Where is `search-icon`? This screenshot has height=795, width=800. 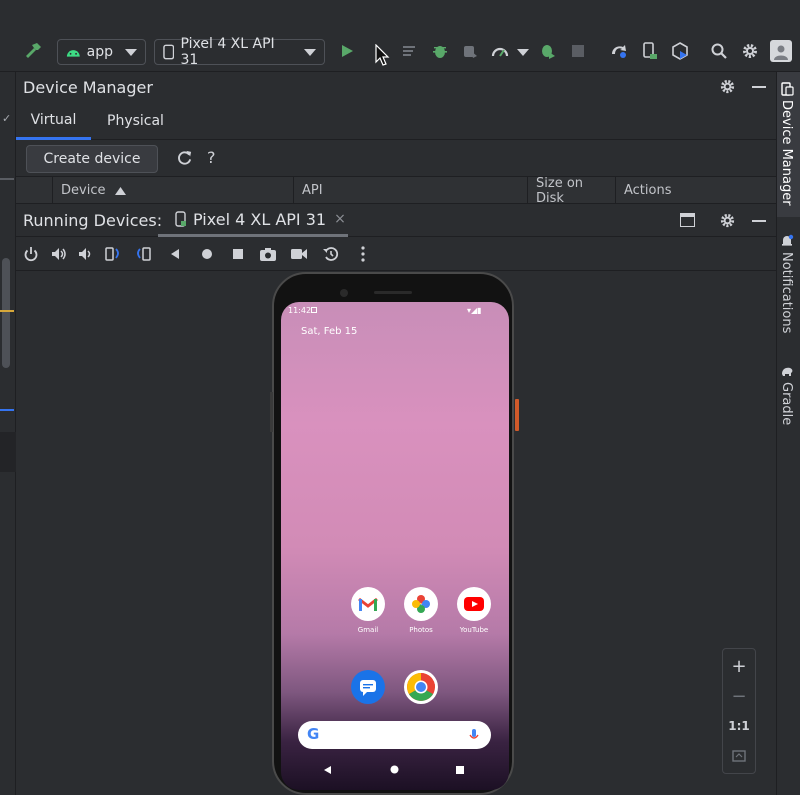
search-icon is located at coordinates (719, 51).